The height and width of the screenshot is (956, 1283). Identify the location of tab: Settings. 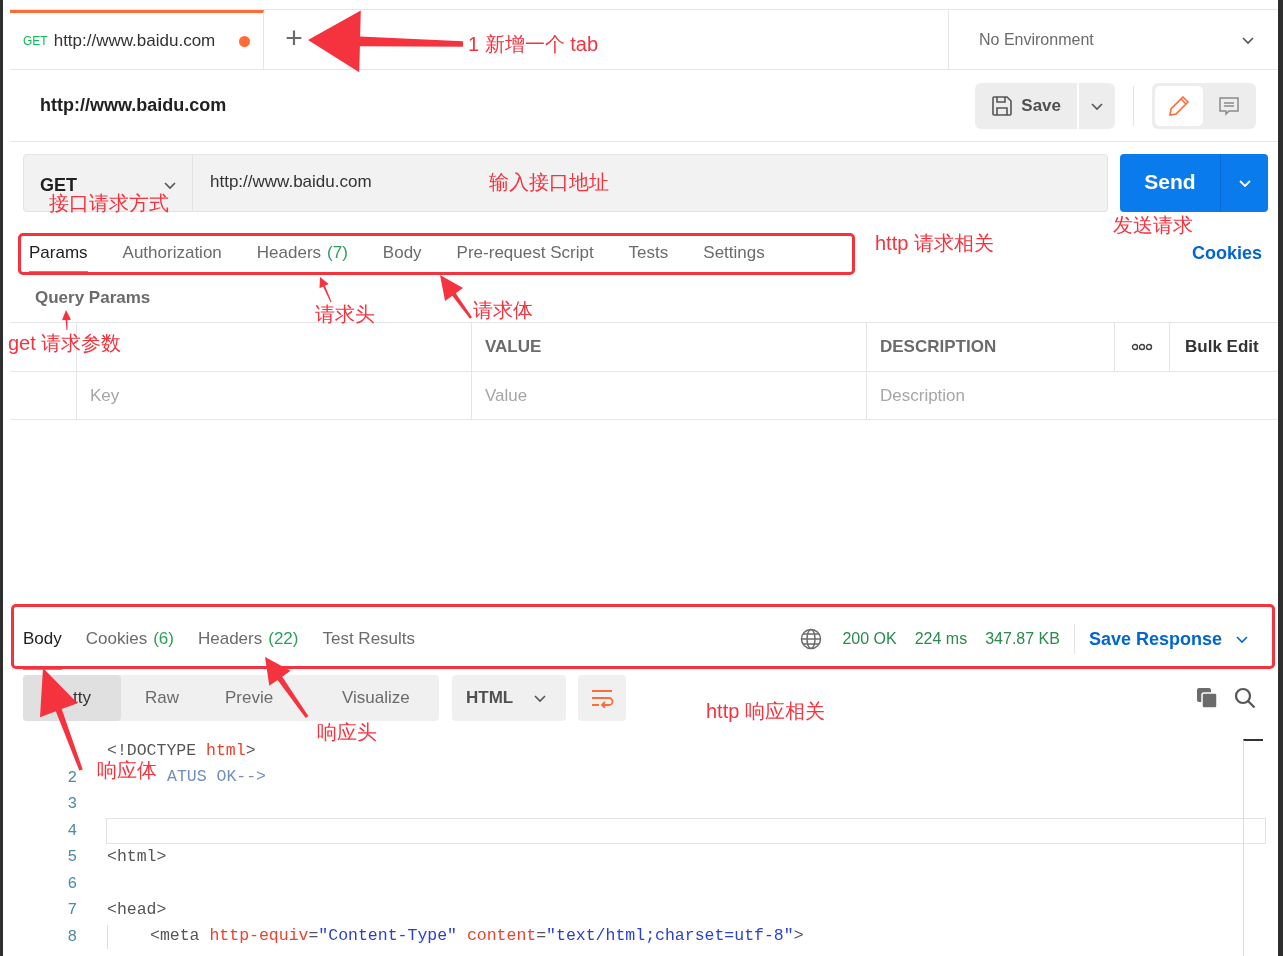
(734, 253).